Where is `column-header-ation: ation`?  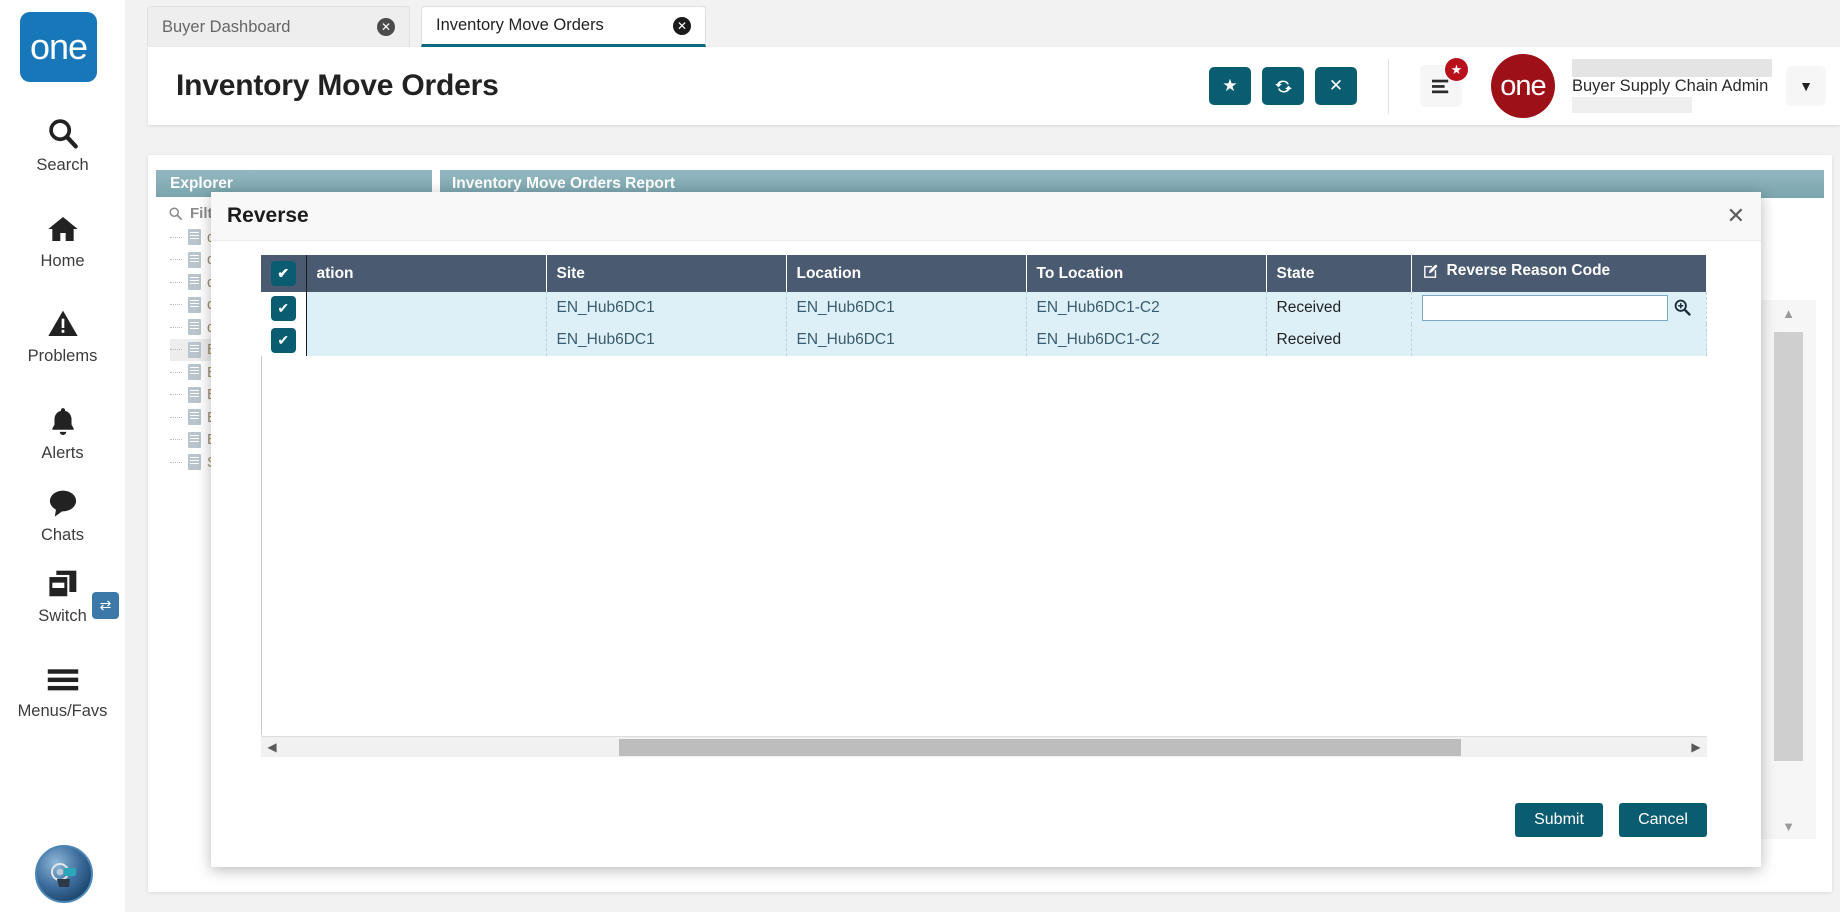 column-header-ation: ation is located at coordinates (426, 273).